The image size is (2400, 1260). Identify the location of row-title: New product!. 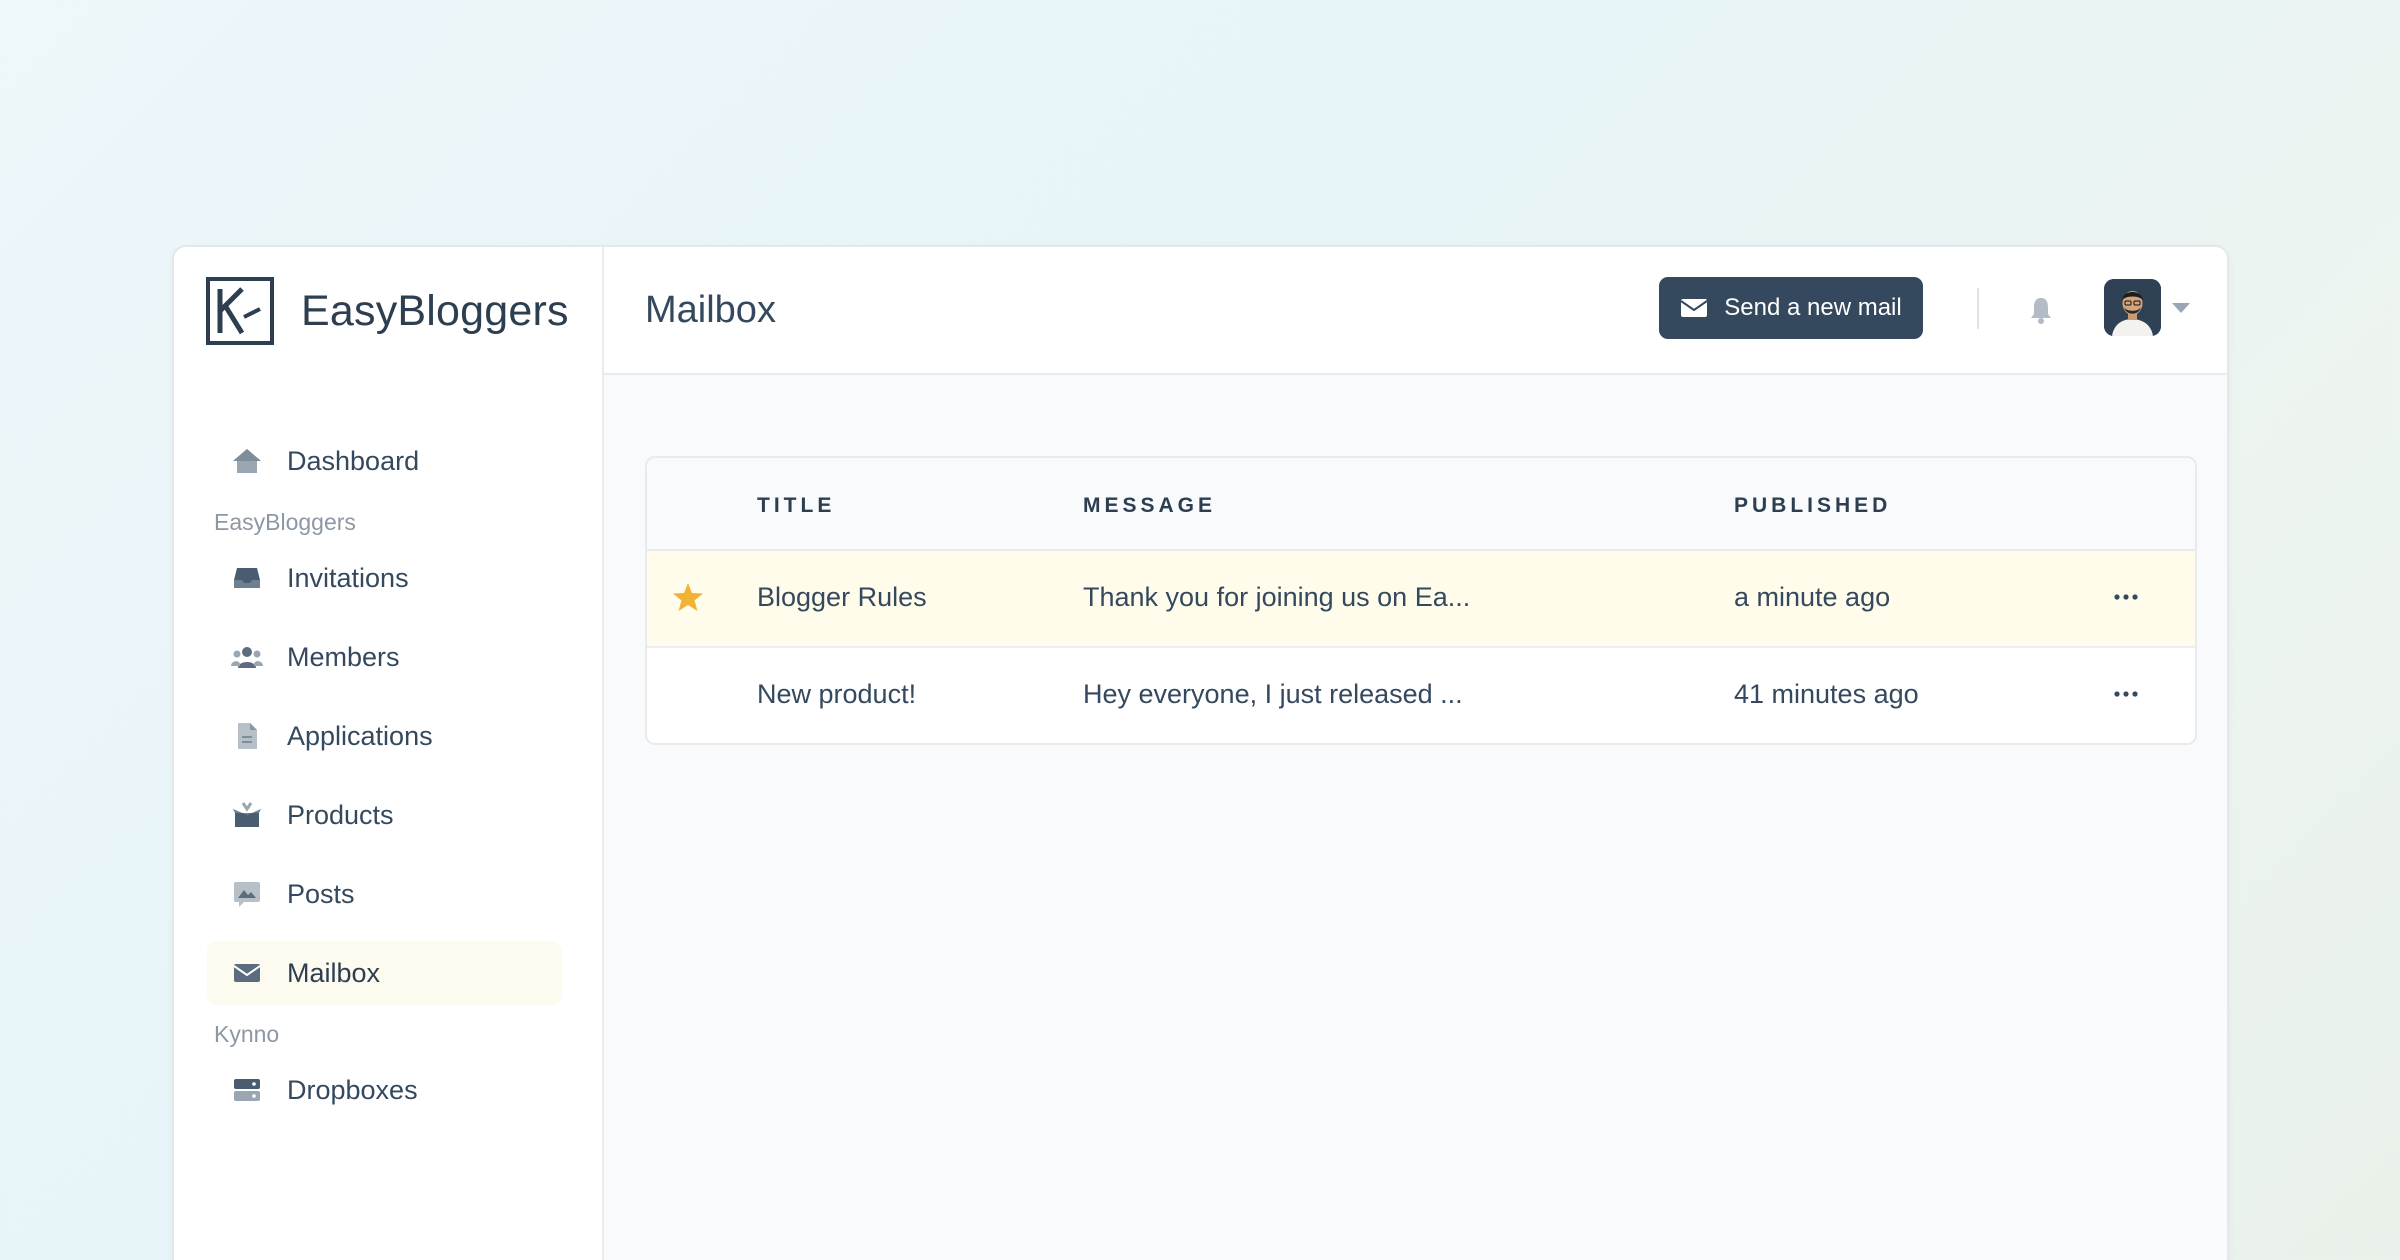
(837, 694).